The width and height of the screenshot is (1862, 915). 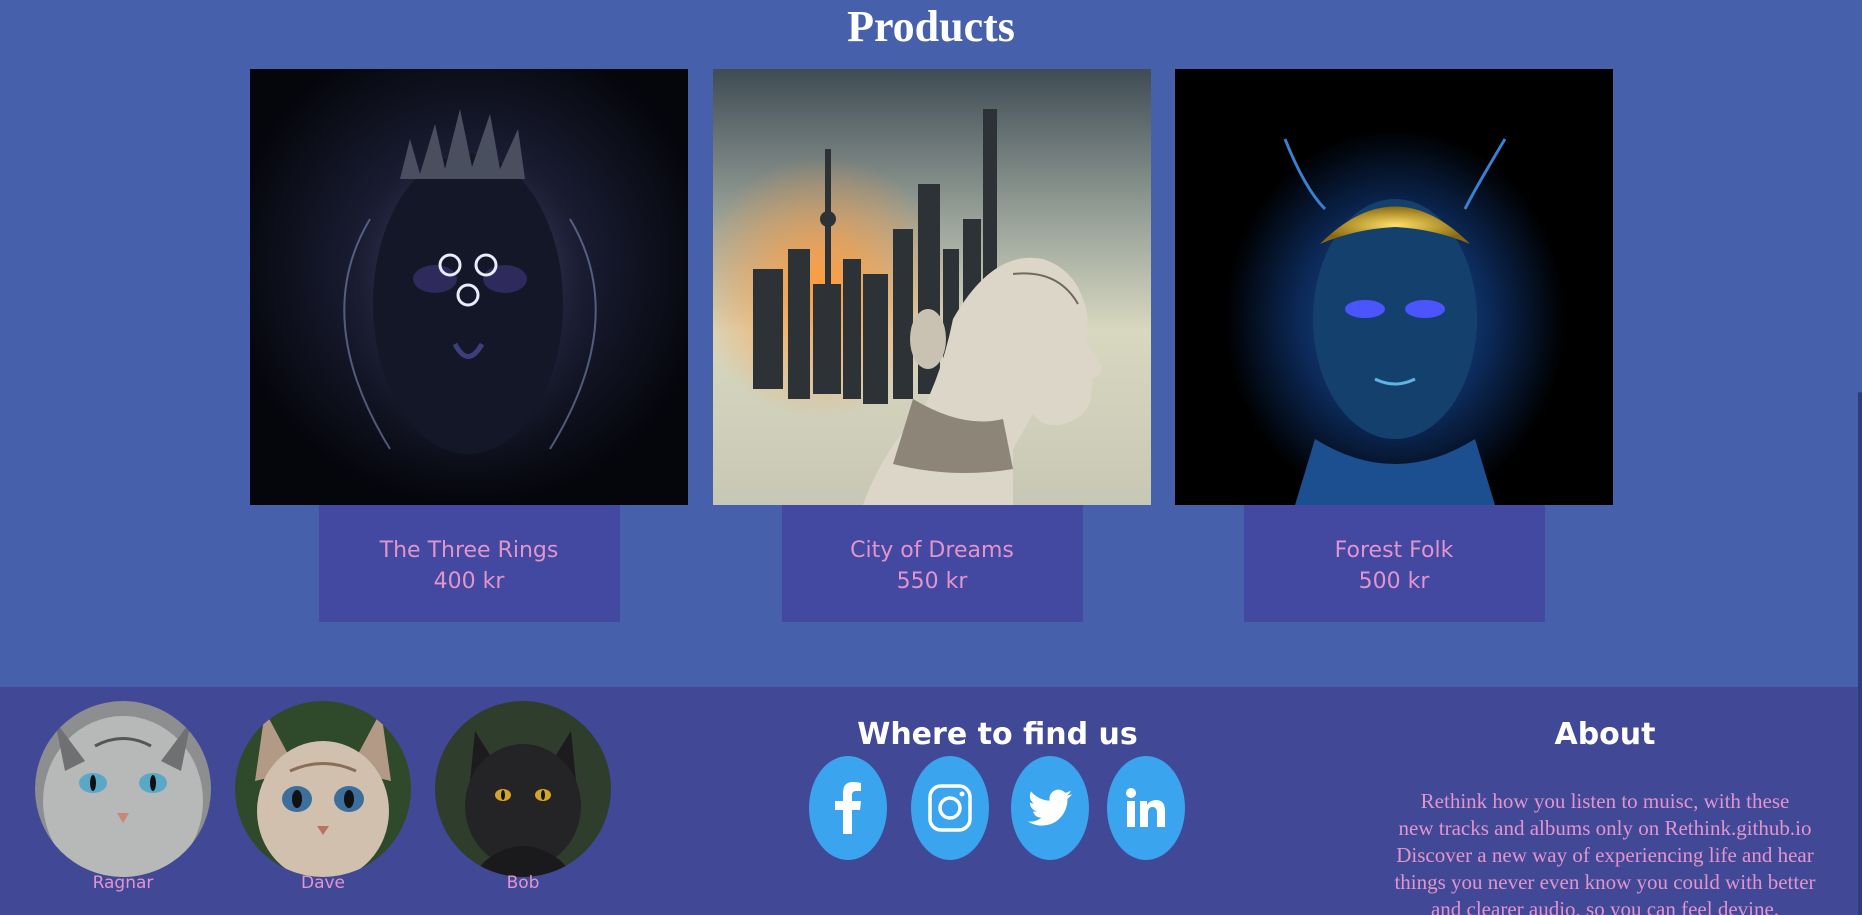 What do you see at coordinates (1394, 550) in the screenshot?
I see `product-name: Forest Folk` at bounding box center [1394, 550].